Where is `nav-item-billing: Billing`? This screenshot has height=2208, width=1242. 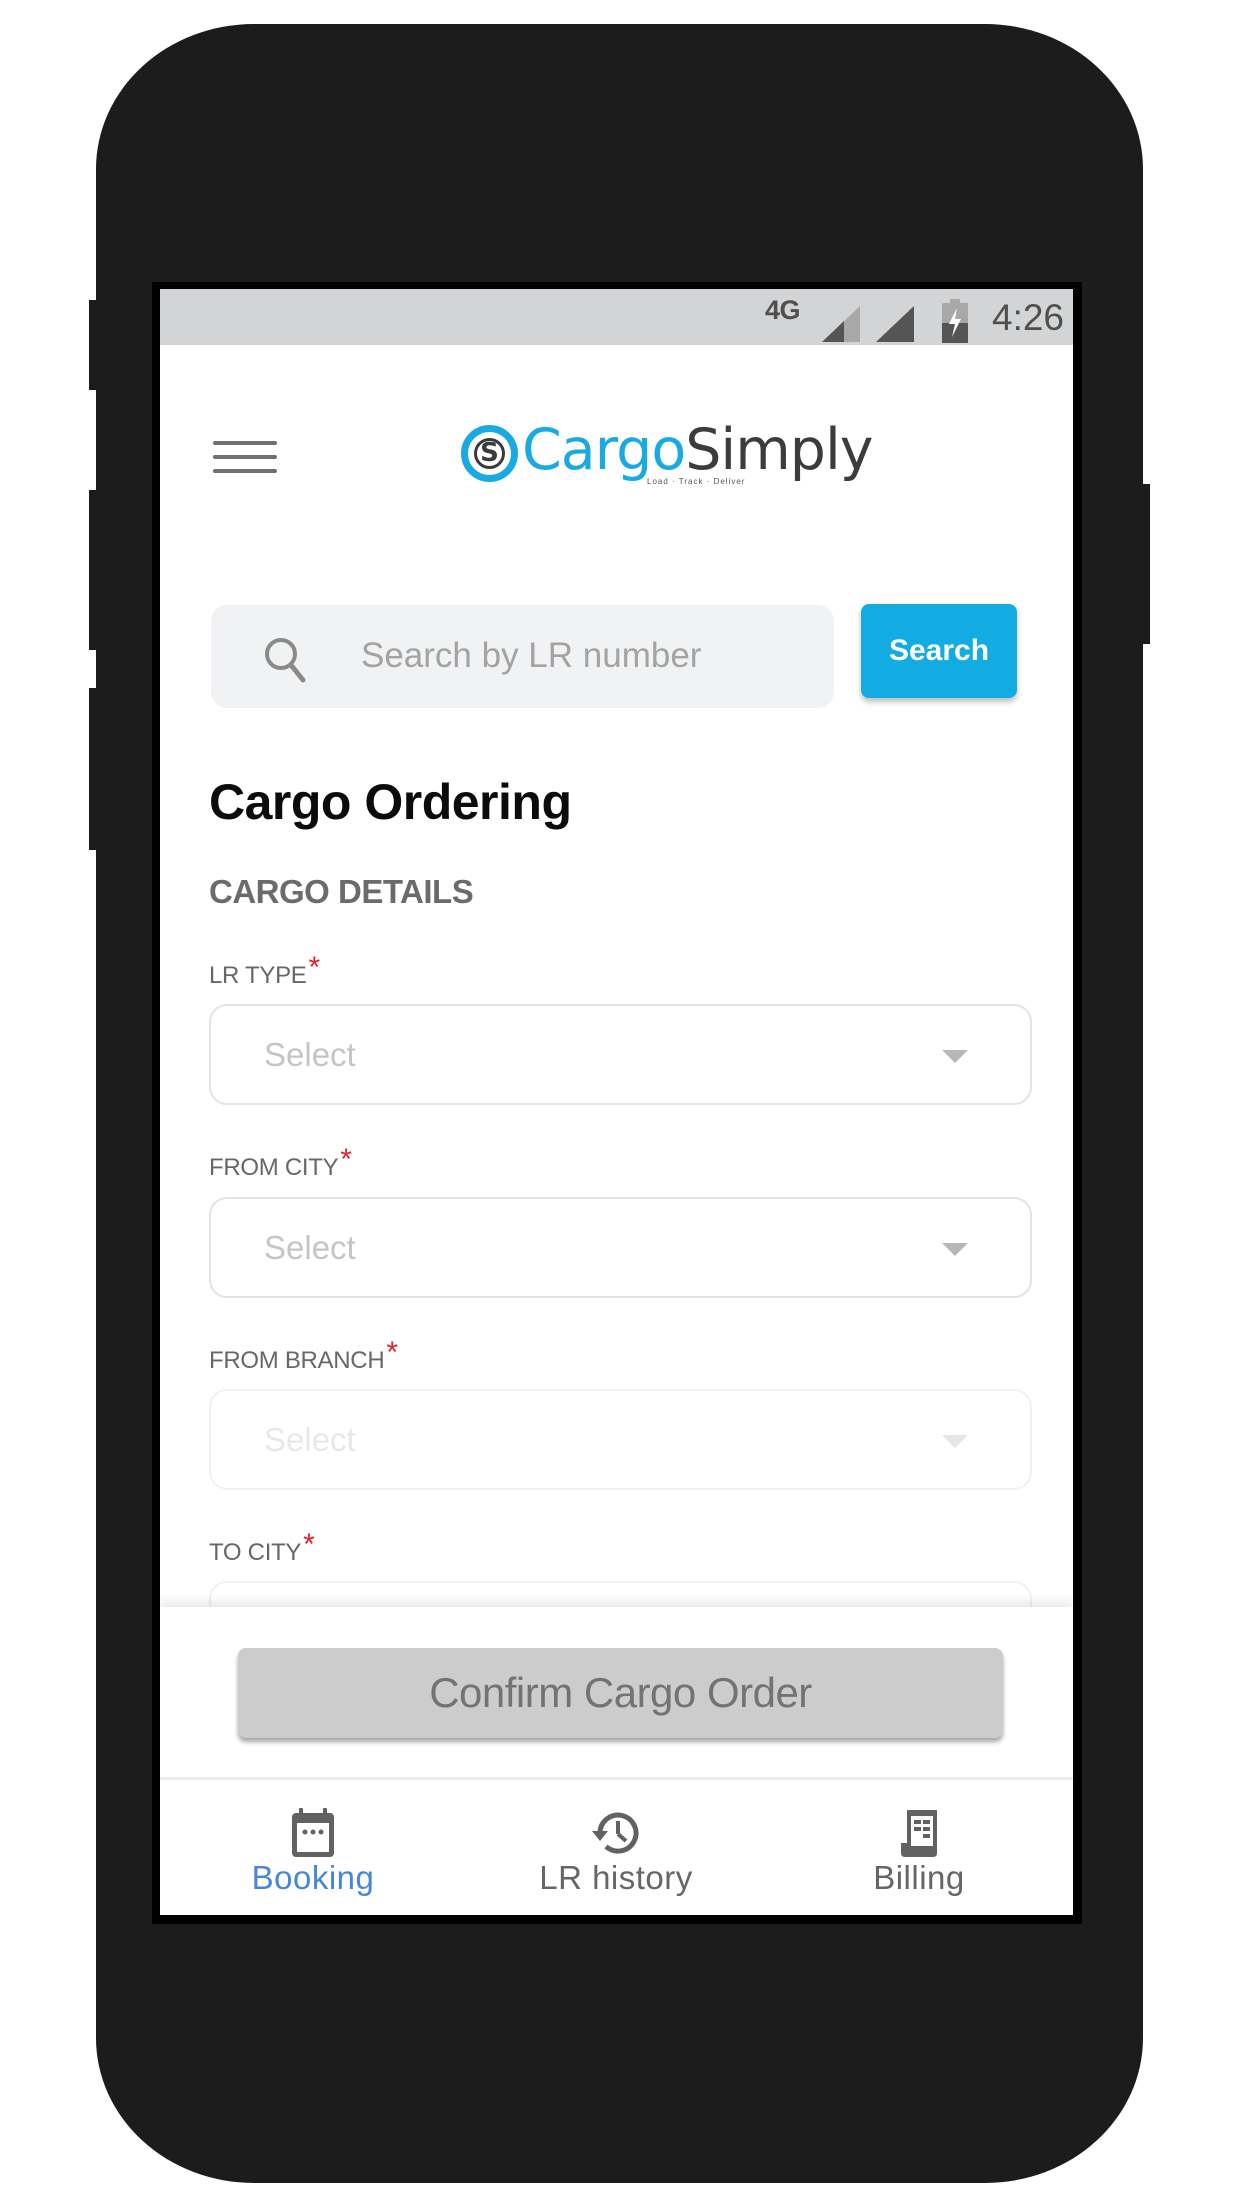 nav-item-billing: Billing is located at coordinates (919, 1847).